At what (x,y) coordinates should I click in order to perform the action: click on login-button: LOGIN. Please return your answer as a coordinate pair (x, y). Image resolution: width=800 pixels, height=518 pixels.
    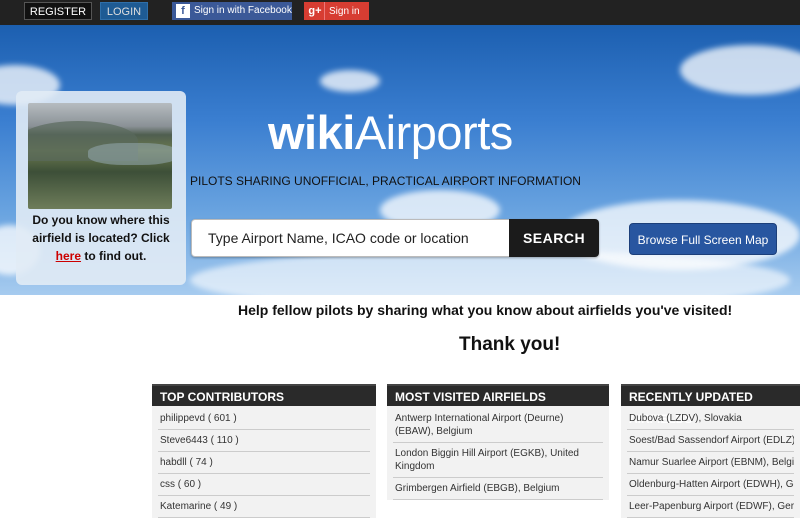
    Looking at the image, I should click on (124, 11).